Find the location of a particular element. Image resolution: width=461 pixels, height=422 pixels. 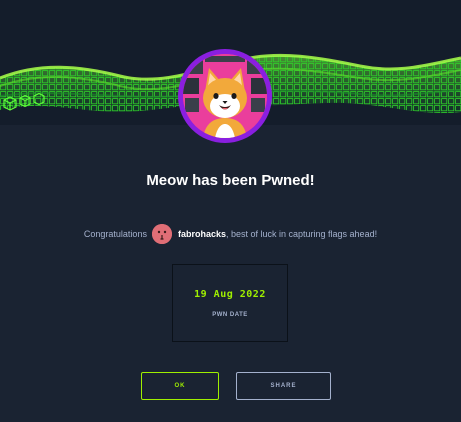

pwn-date-value: 19 Aug 2022 is located at coordinates (230, 294).